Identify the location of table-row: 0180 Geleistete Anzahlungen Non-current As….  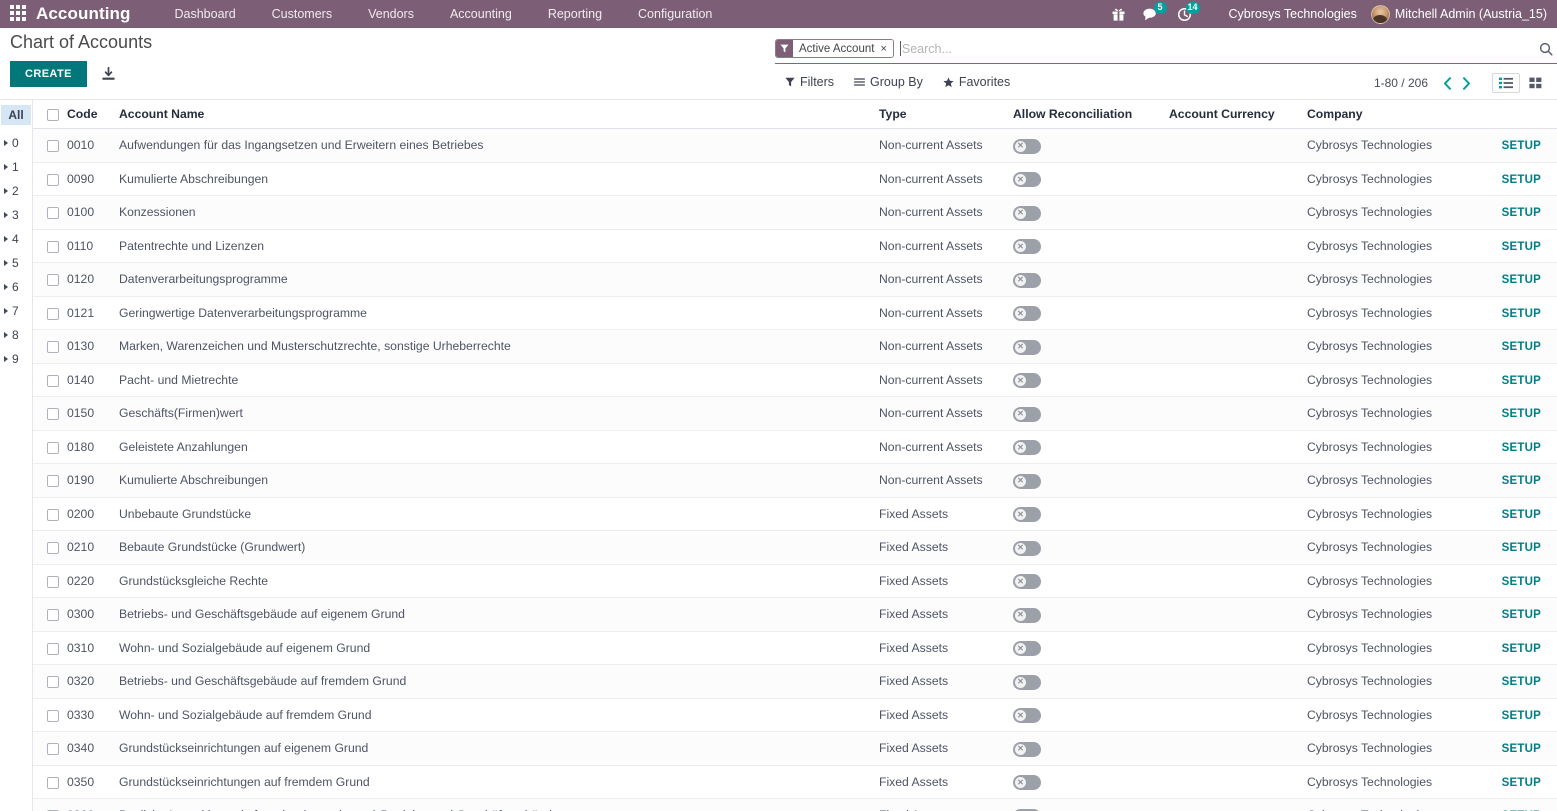
(795, 447).